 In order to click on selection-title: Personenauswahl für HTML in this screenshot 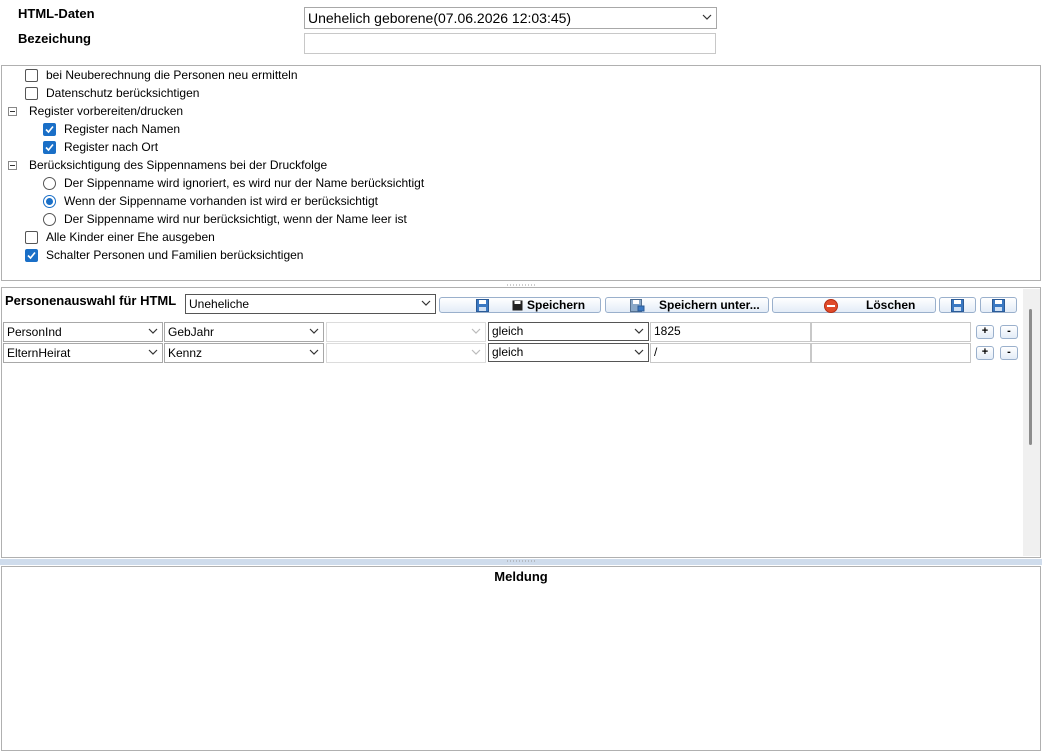, I will do `click(91, 300)`.